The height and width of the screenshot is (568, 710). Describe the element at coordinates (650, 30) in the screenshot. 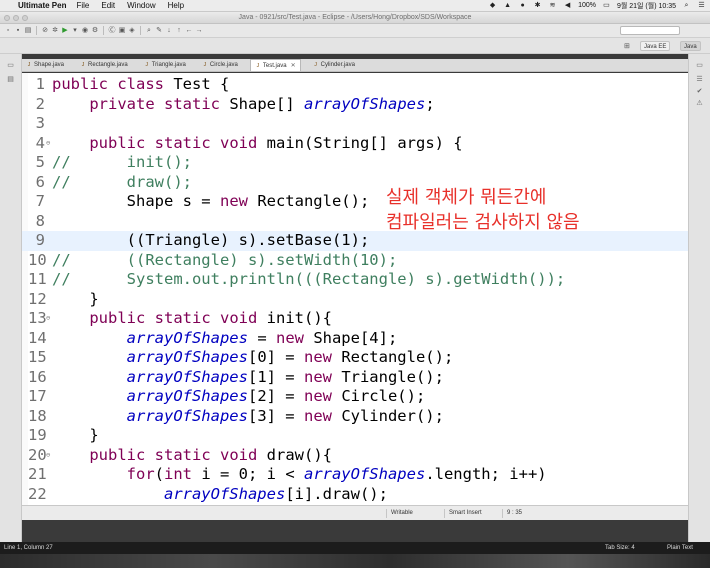

I see `quick-access-input` at that location.